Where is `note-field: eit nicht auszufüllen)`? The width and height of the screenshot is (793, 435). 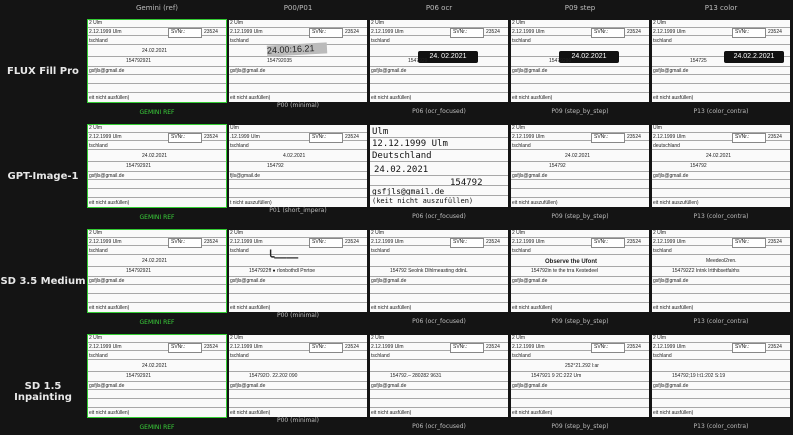 note-field: eit nicht auszufüllen) is located at coordinates (535, 203).